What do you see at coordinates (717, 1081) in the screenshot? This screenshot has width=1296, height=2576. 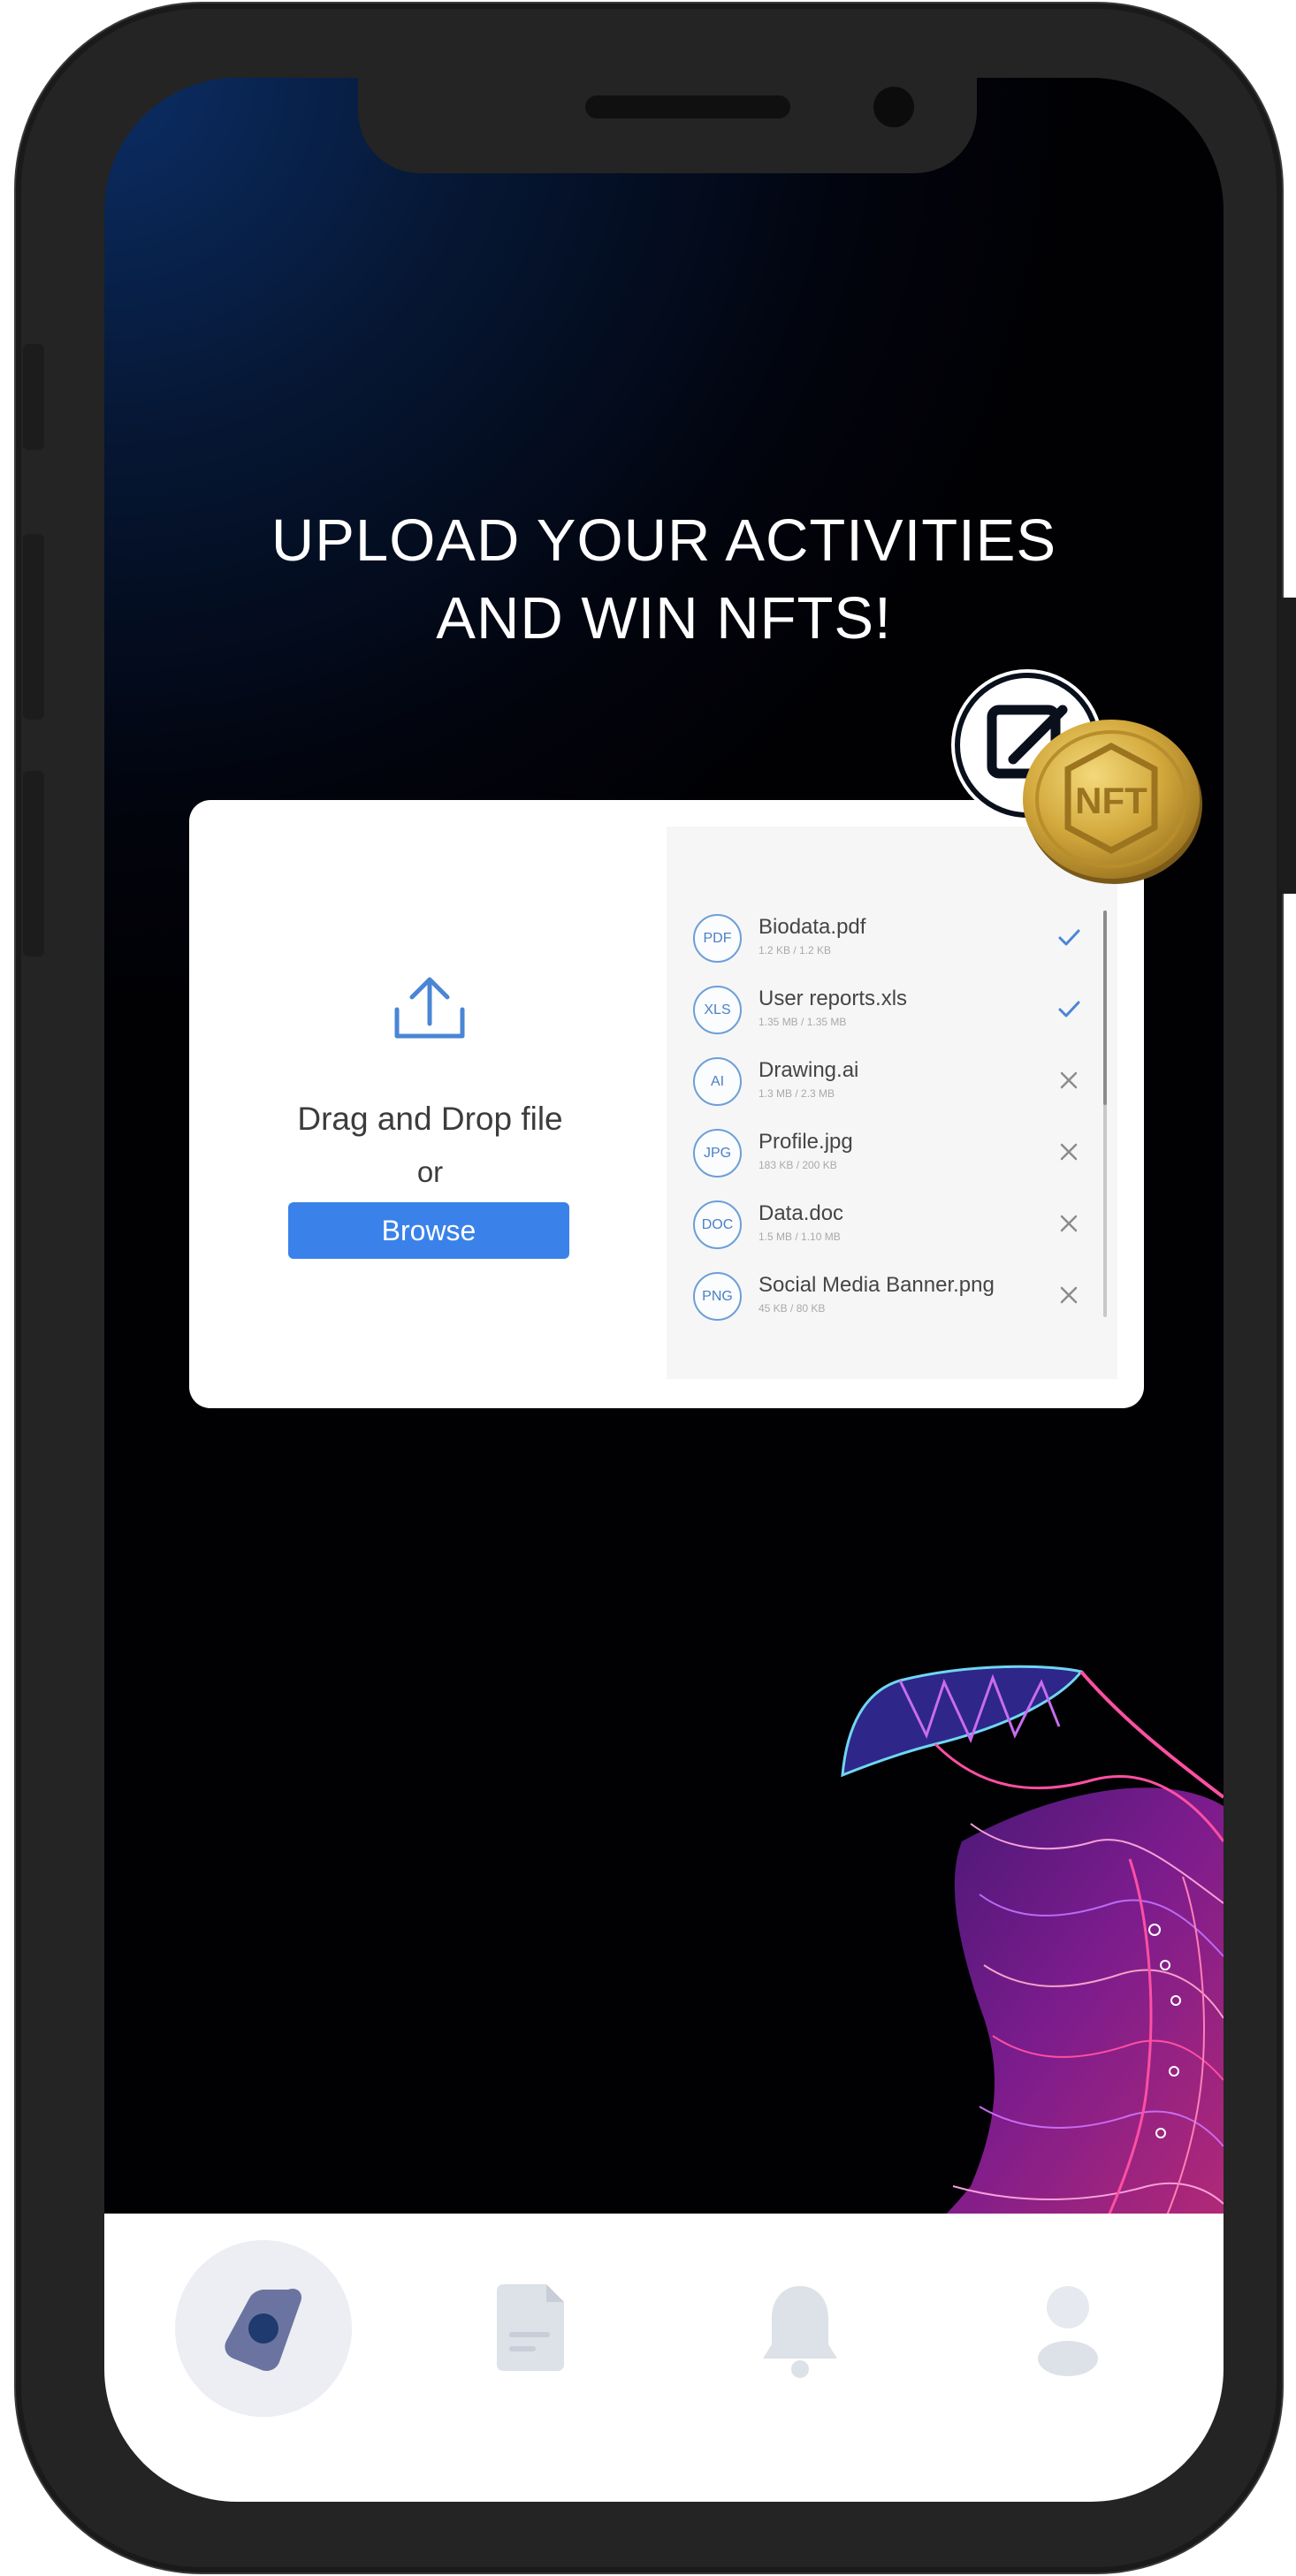 I see `file-type-badge: AI` at bounding box center [717, 1081].